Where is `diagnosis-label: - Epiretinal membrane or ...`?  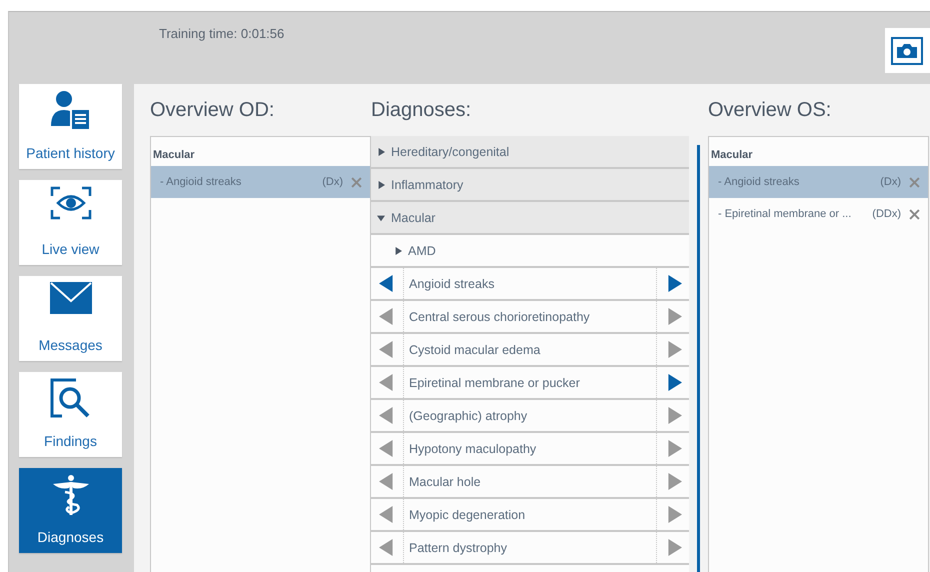
diagnosis-label: - Epiretinal membrane or ... is located at coordinates (785, 214).